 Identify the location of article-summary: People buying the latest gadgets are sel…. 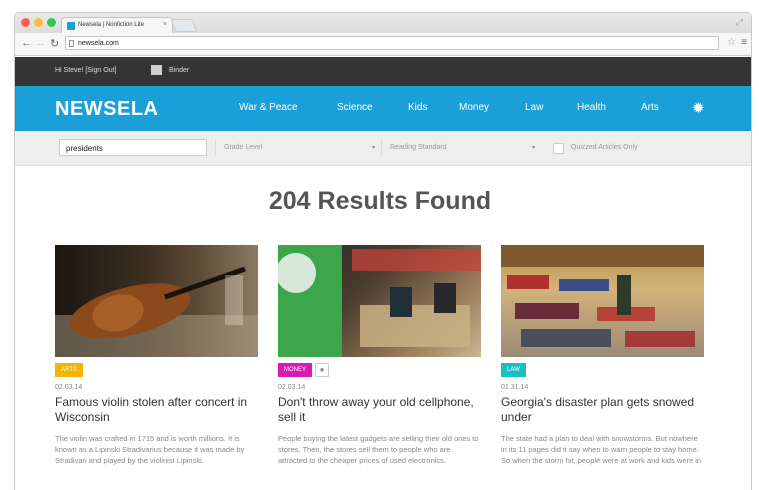
(378, 449).